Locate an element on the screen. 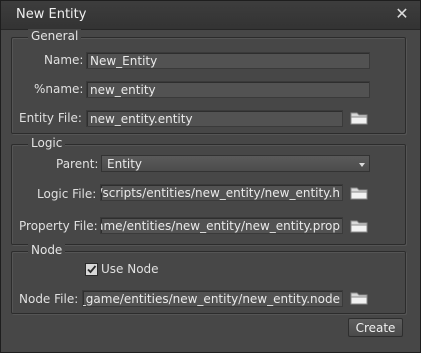 The height and width of the screenshot is (353, 421). general-group-label: General is located at coordinates (55, 36).